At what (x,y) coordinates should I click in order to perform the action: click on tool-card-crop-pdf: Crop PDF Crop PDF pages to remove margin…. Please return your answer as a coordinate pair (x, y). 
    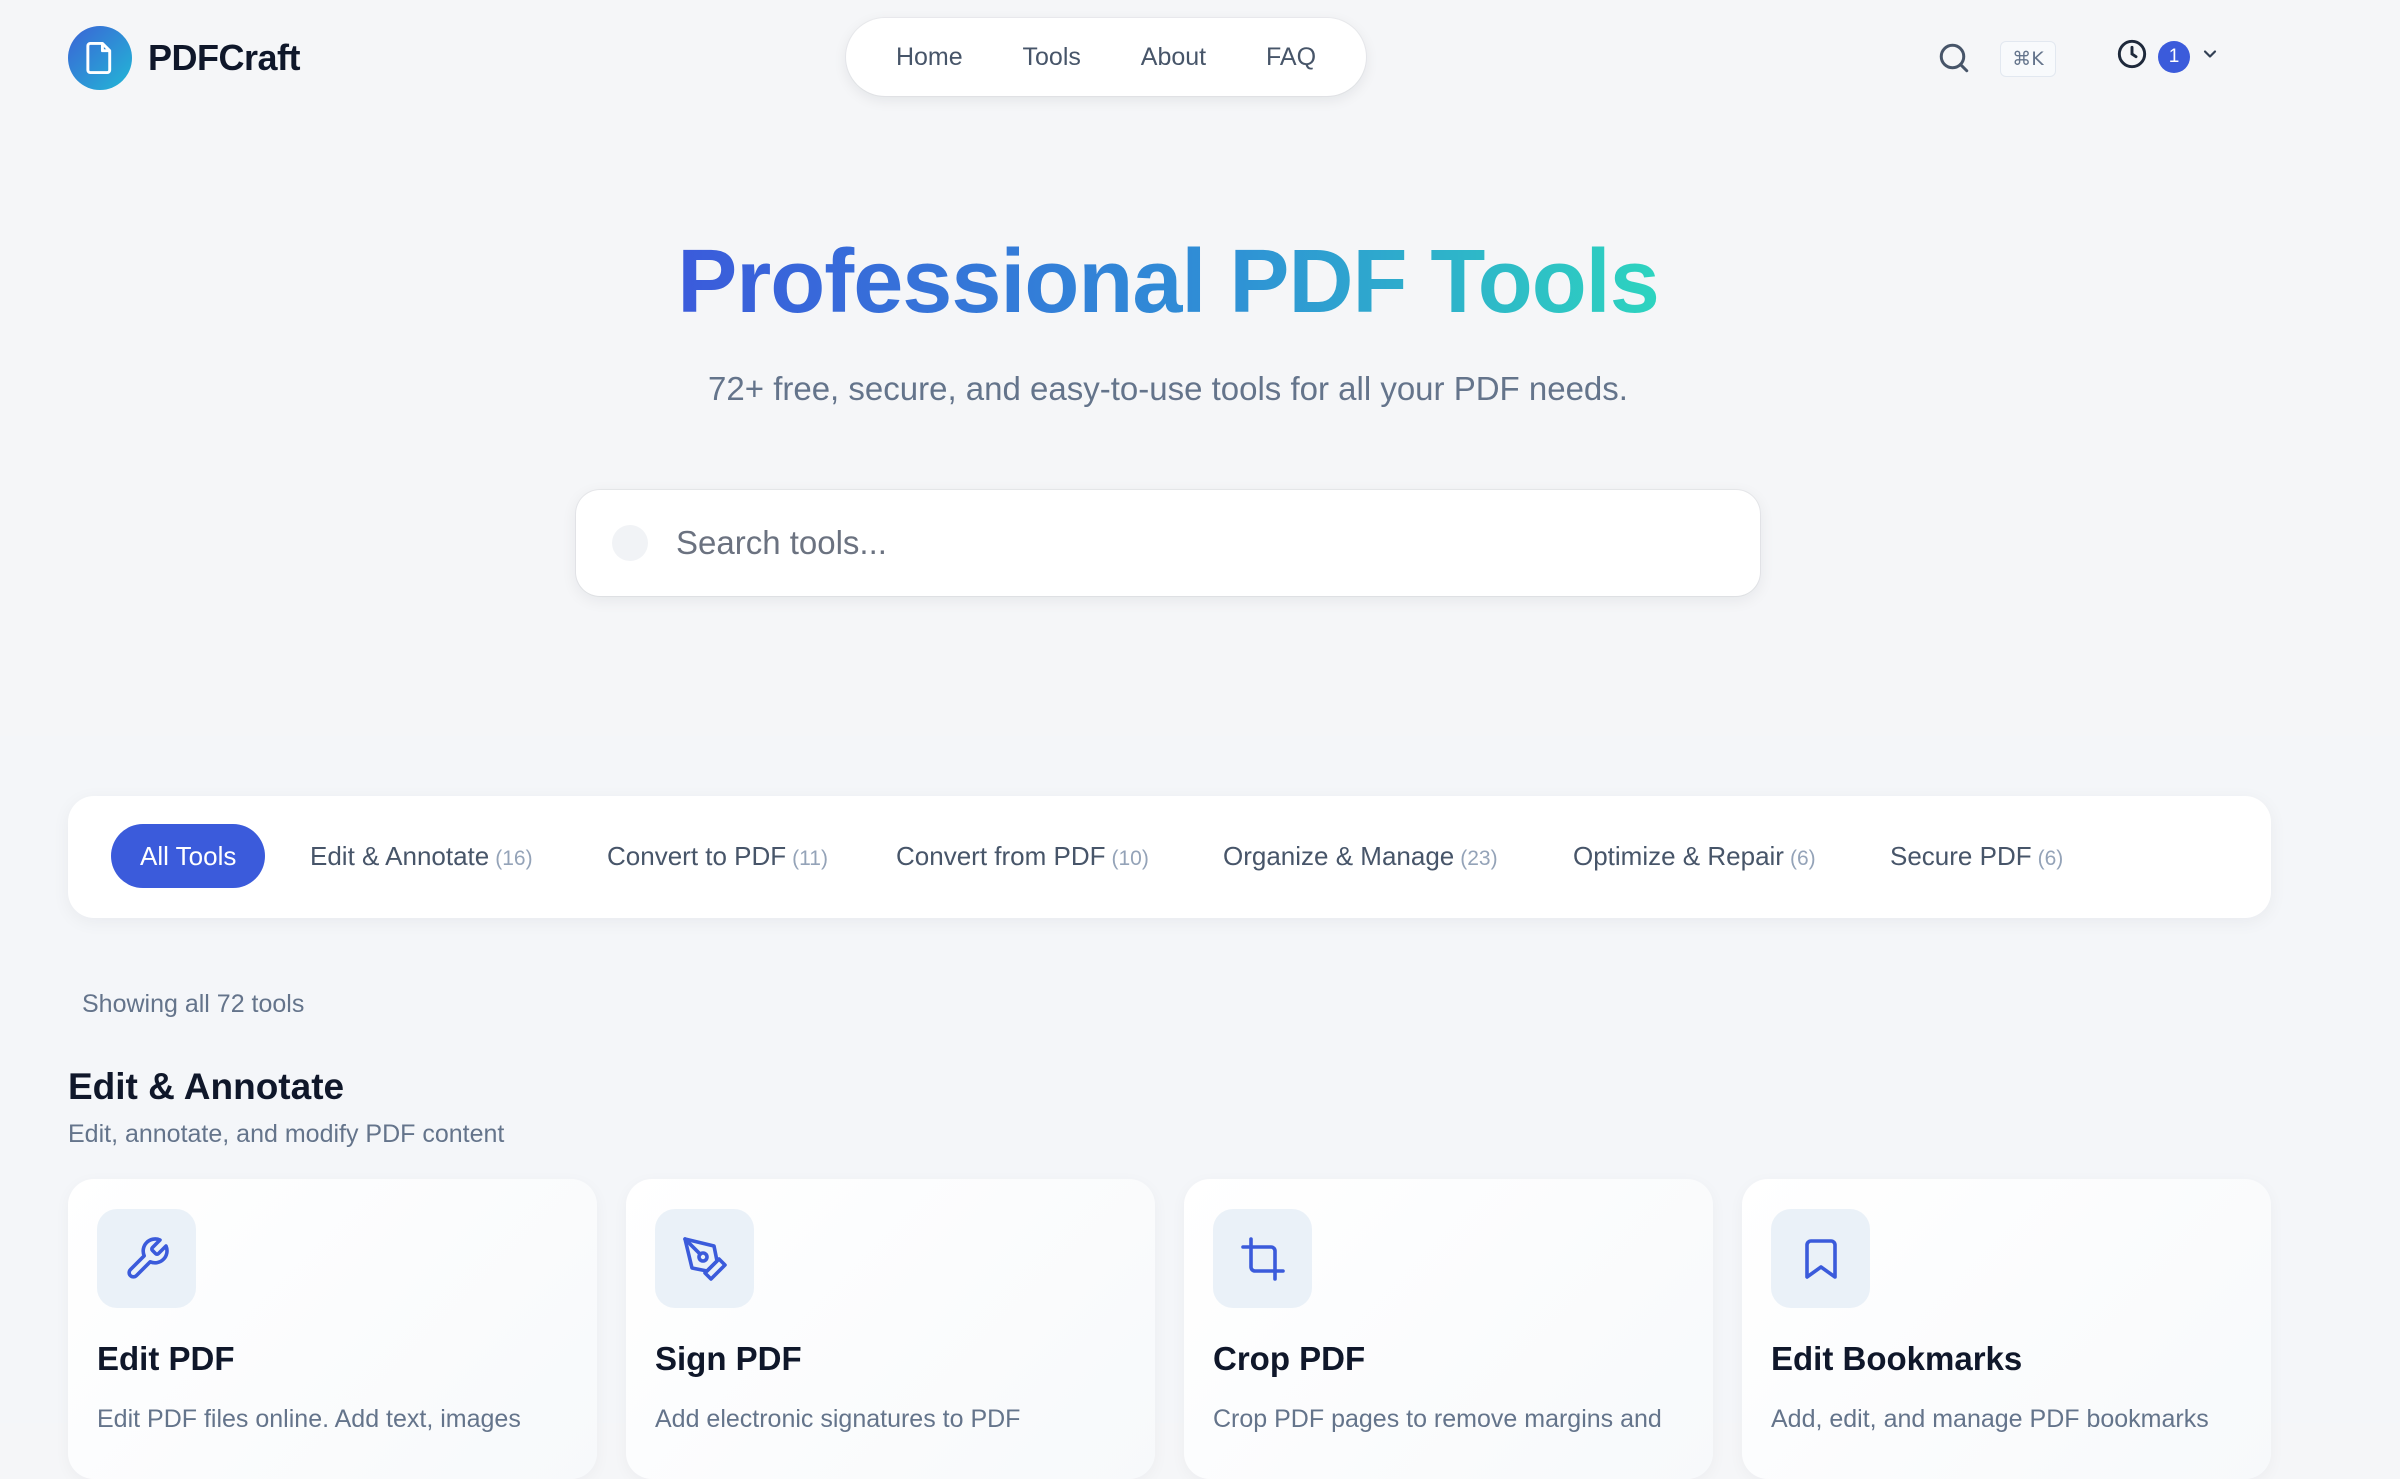
    Looking at the image, I should click on (1448, 1329).